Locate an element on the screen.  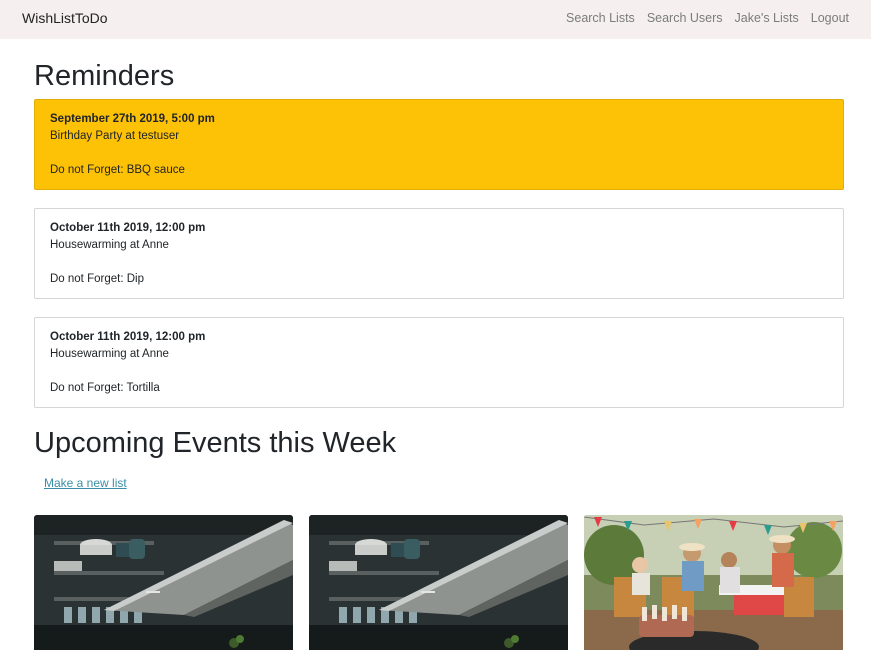
reminders-heading: Reminders is located at coordinates (104, 76).